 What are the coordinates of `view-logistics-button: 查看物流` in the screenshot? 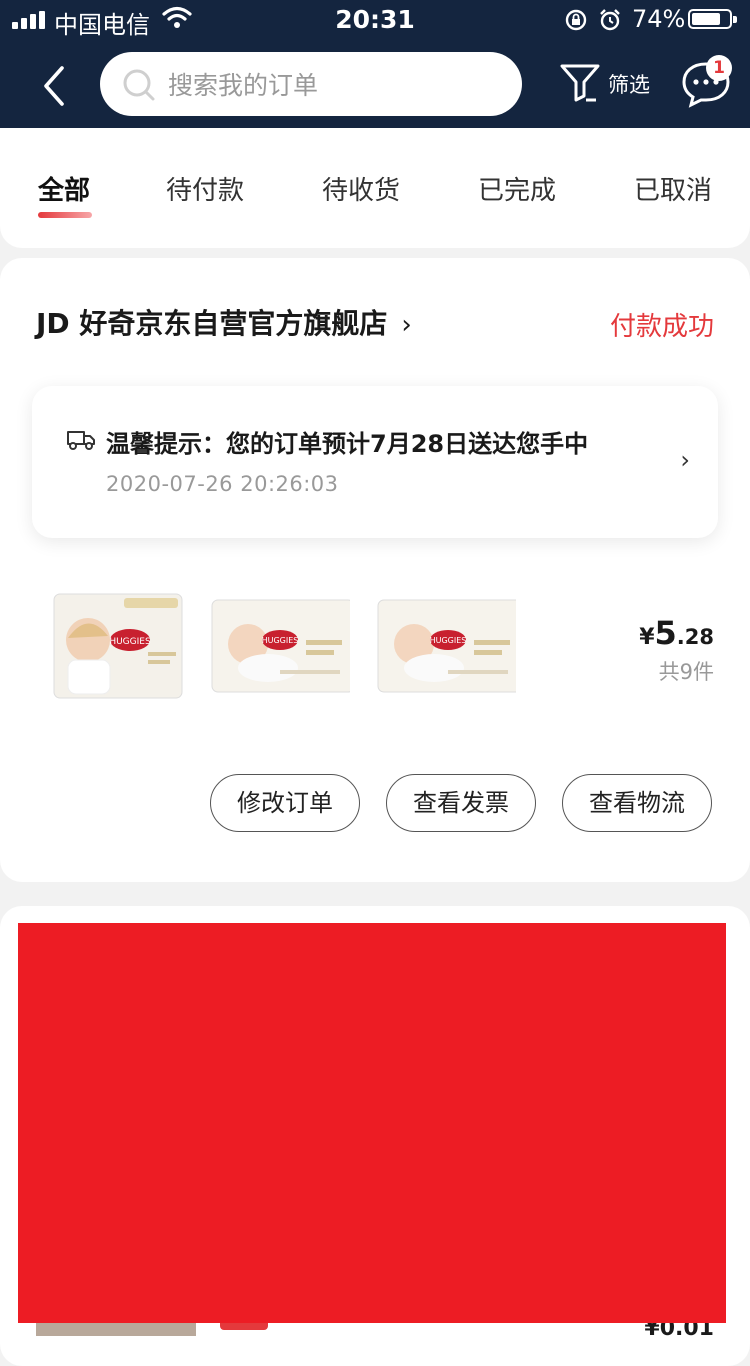 It's located at (637, 803).